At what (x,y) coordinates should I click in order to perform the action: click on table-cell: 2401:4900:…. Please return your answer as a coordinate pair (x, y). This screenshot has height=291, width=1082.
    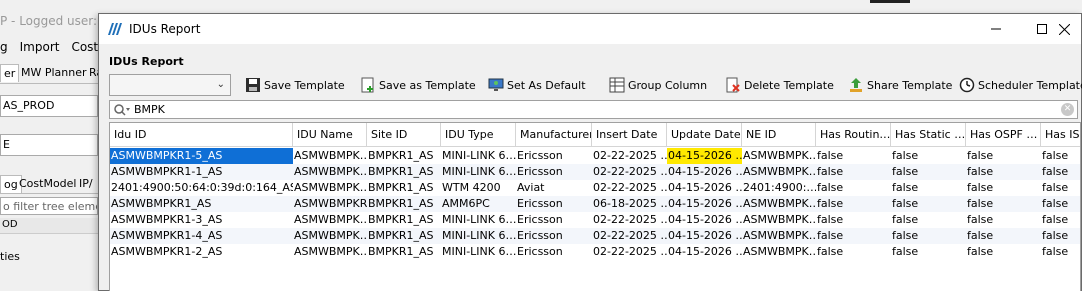
    Looking at the image, I should click on (779, 188).